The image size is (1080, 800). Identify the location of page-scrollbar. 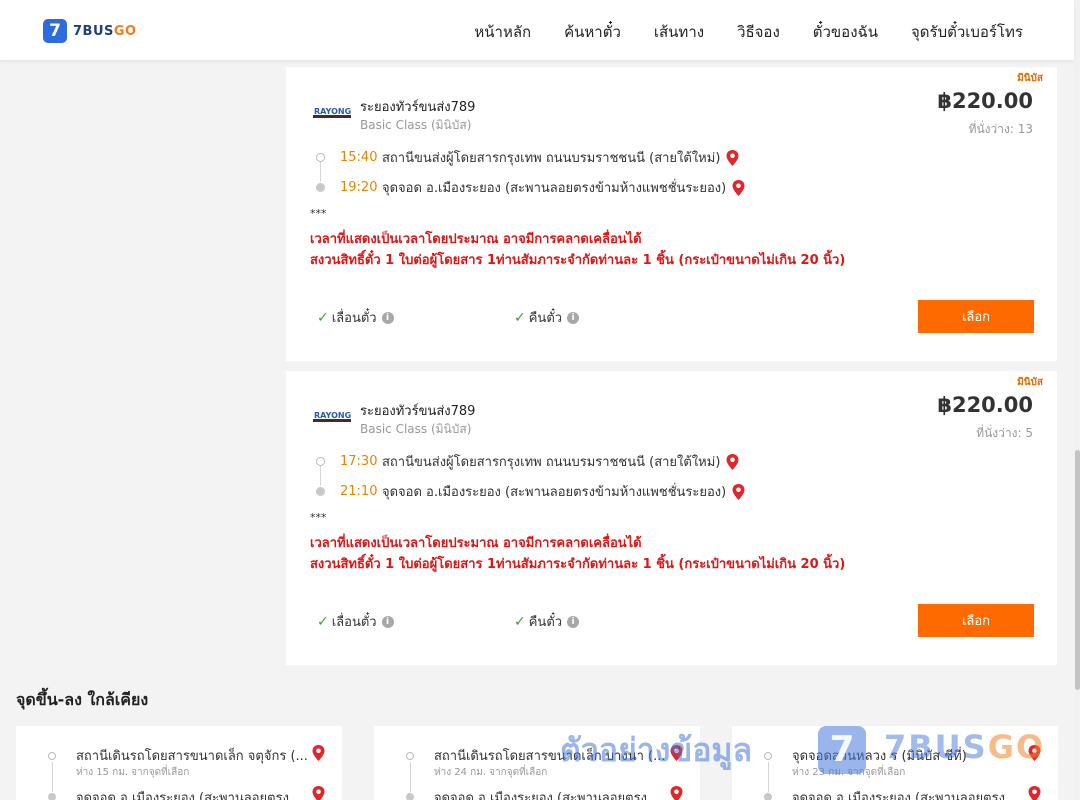
(1077, 400).